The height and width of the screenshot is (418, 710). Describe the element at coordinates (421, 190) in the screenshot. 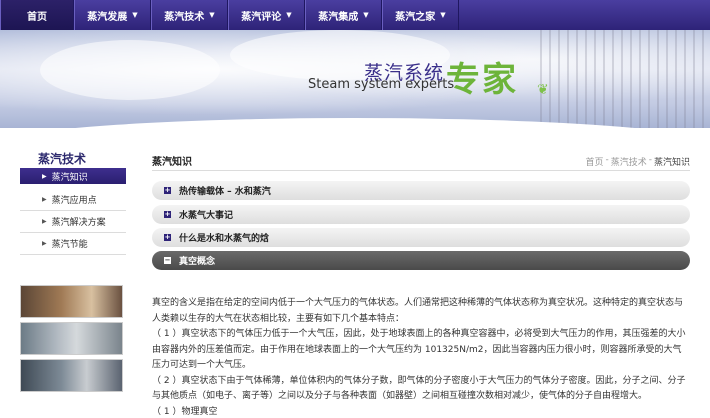

I see `accordion-item-heat-carrier: + 热传输载体 – 水和蒸汽` at that location.